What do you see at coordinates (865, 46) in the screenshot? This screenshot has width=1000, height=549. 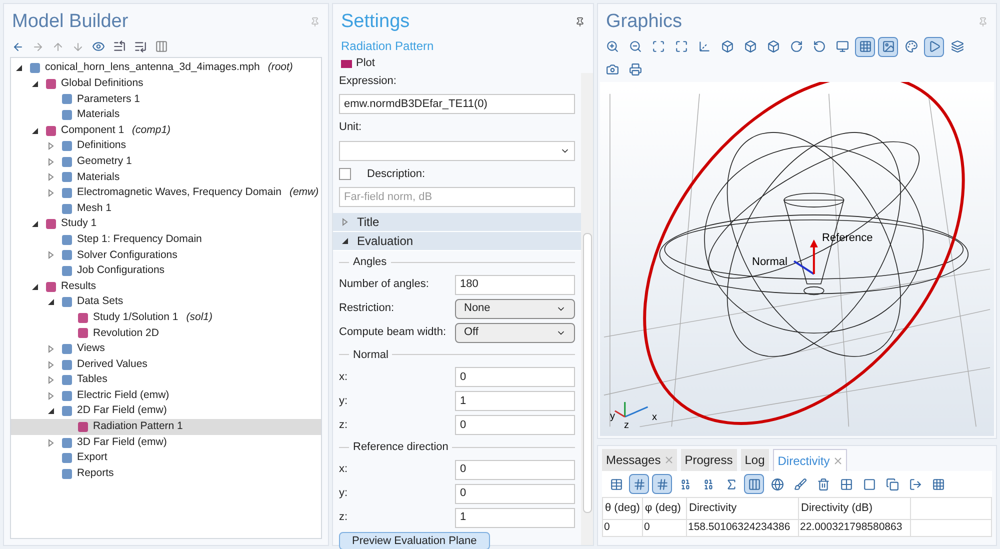 I see `grid-icon` at bounding box center [865, 46].